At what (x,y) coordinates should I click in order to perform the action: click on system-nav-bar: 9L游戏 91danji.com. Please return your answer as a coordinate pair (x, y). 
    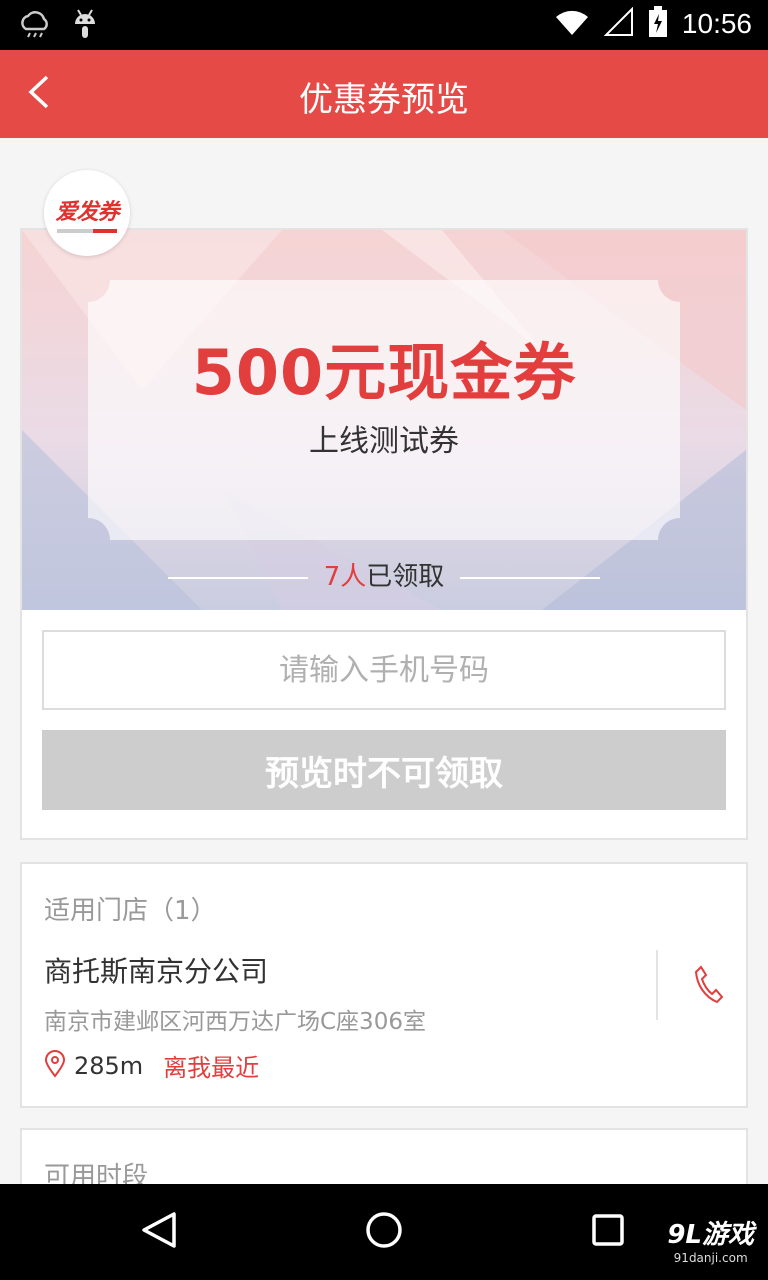
    Looking at the image, I should click on (384, 1232).